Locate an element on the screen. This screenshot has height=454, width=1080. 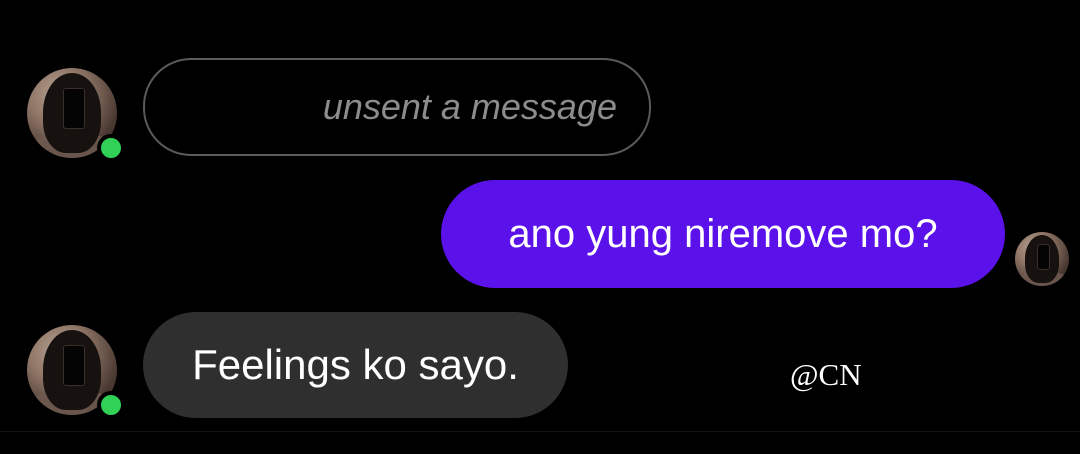
unsent-message-text: unsent a message is located at coordinates (469, 106).